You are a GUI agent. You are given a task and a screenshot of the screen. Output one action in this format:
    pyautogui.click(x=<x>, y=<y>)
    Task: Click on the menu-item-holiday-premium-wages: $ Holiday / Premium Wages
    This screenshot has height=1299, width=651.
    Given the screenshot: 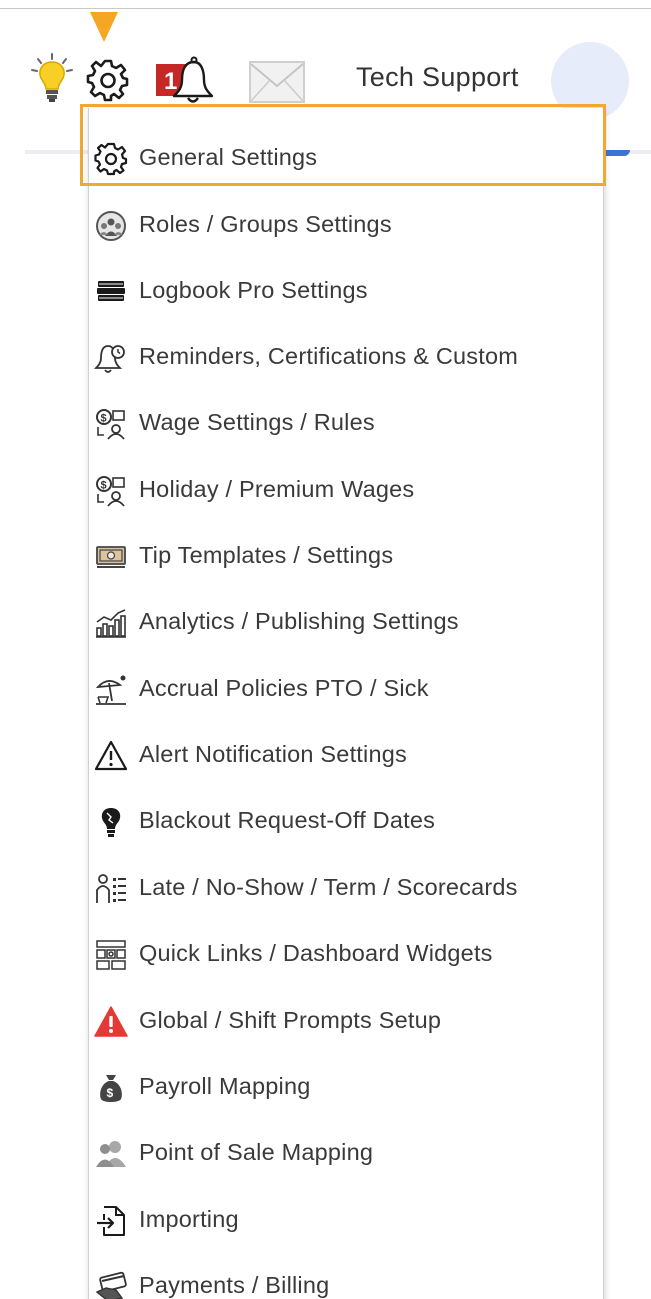 What is the action you would take?
    pyautogui.click(x=346, y=490)
    